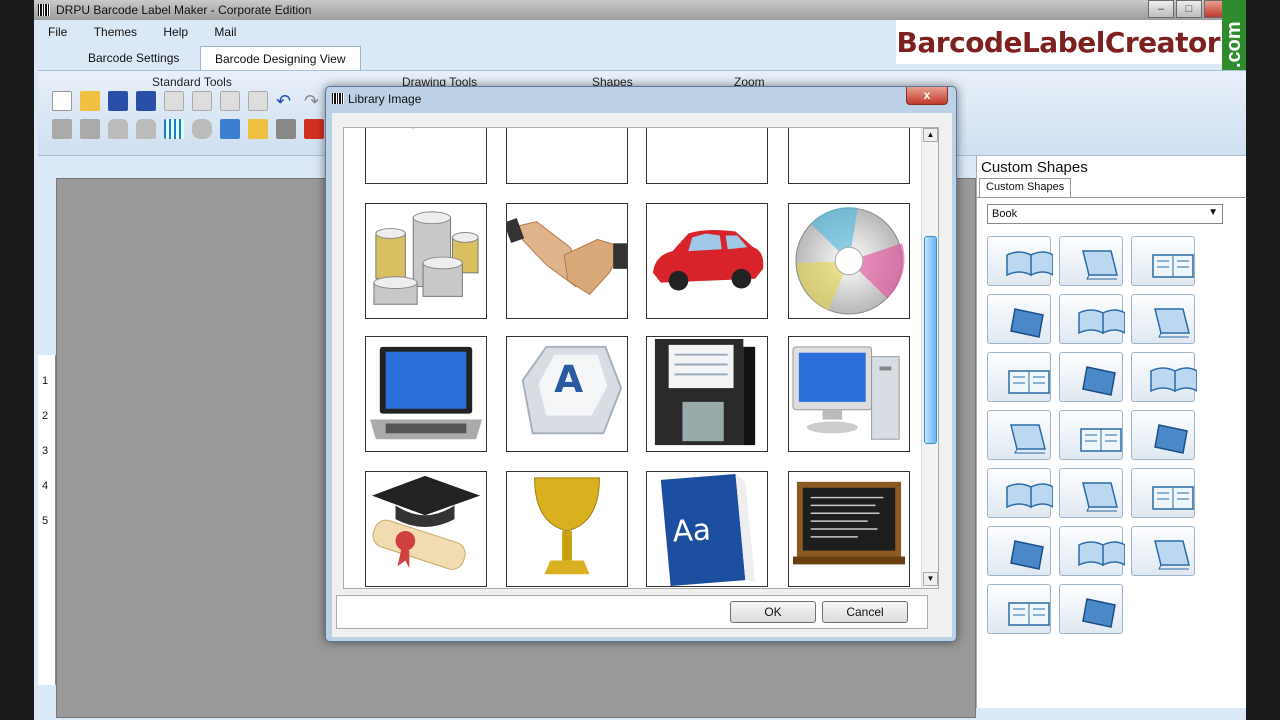  What do you see at coordinates (707, 529) in the screenshot?
I see `library-image-cell: Aa` at bounding box center [707, 529].